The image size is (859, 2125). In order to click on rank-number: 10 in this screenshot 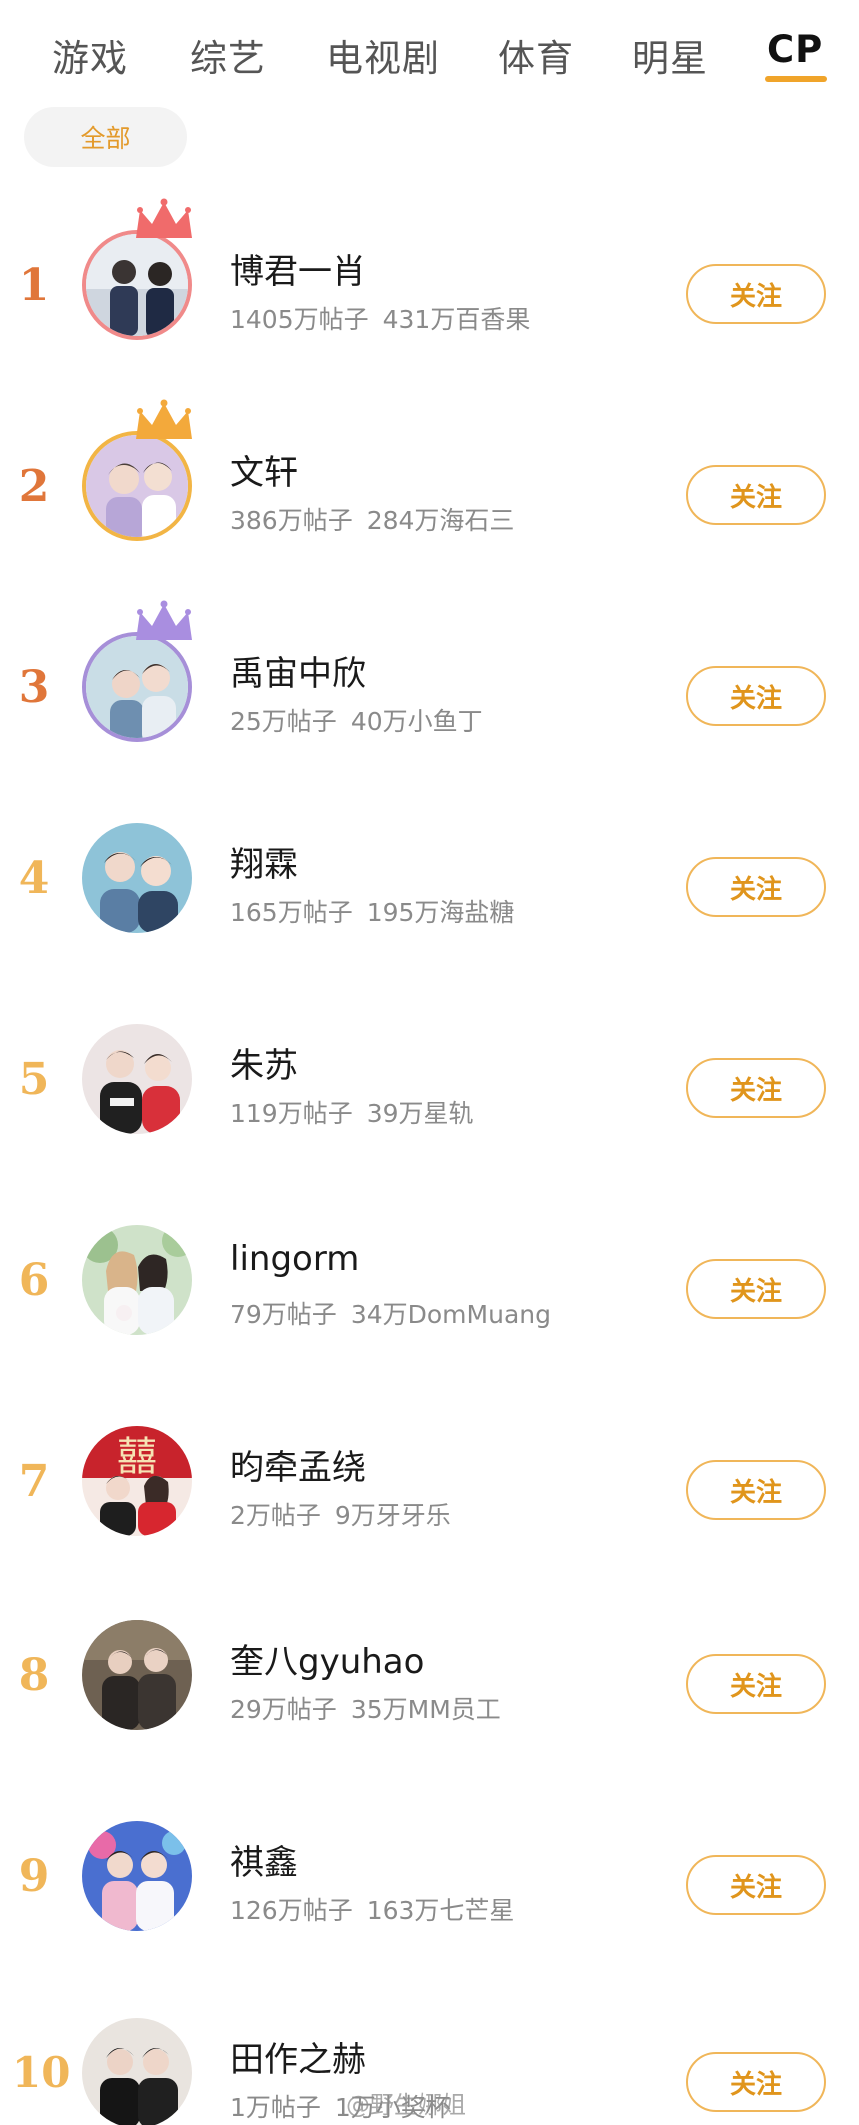, I will do `click(41, 2072)`.